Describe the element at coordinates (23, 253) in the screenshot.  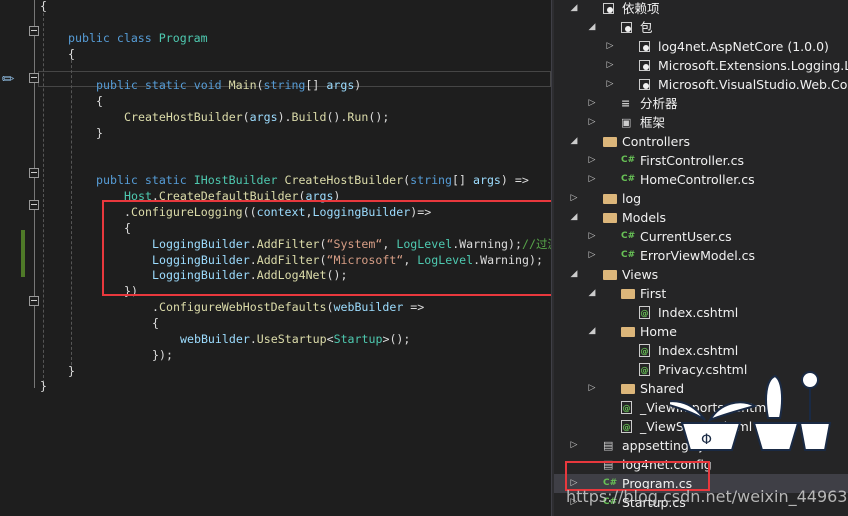
I see `changed-lines-marker` at that location.